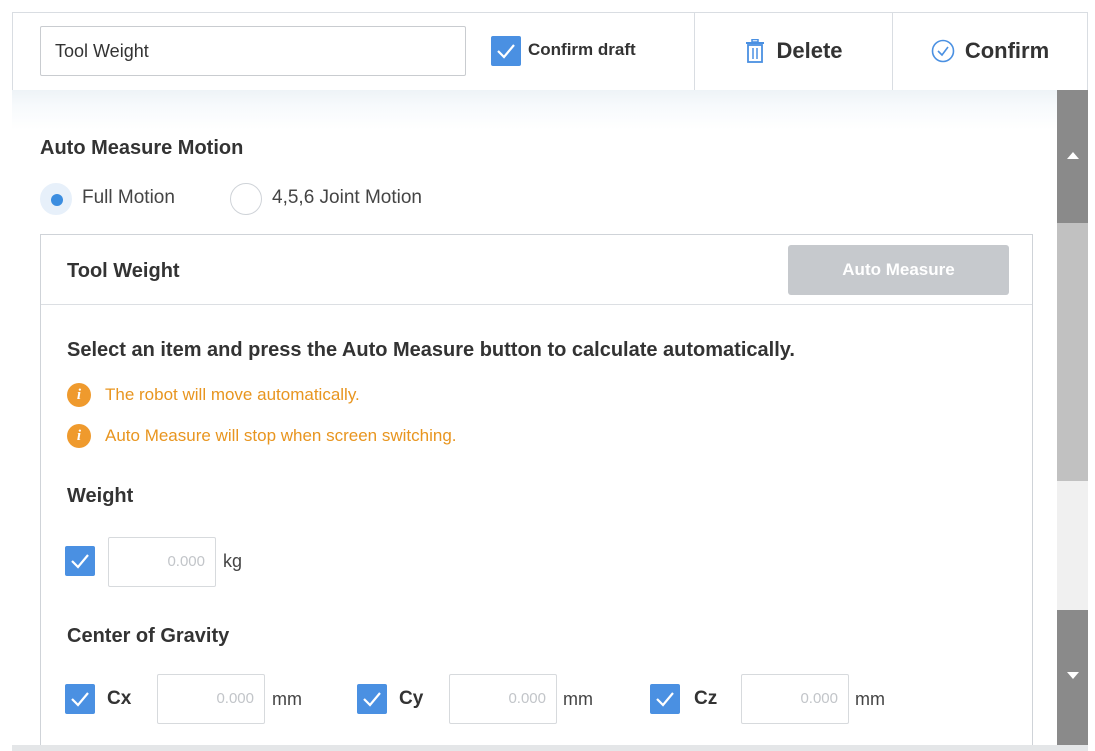  I want to click on cx-label: Cx, so click(119, 698).